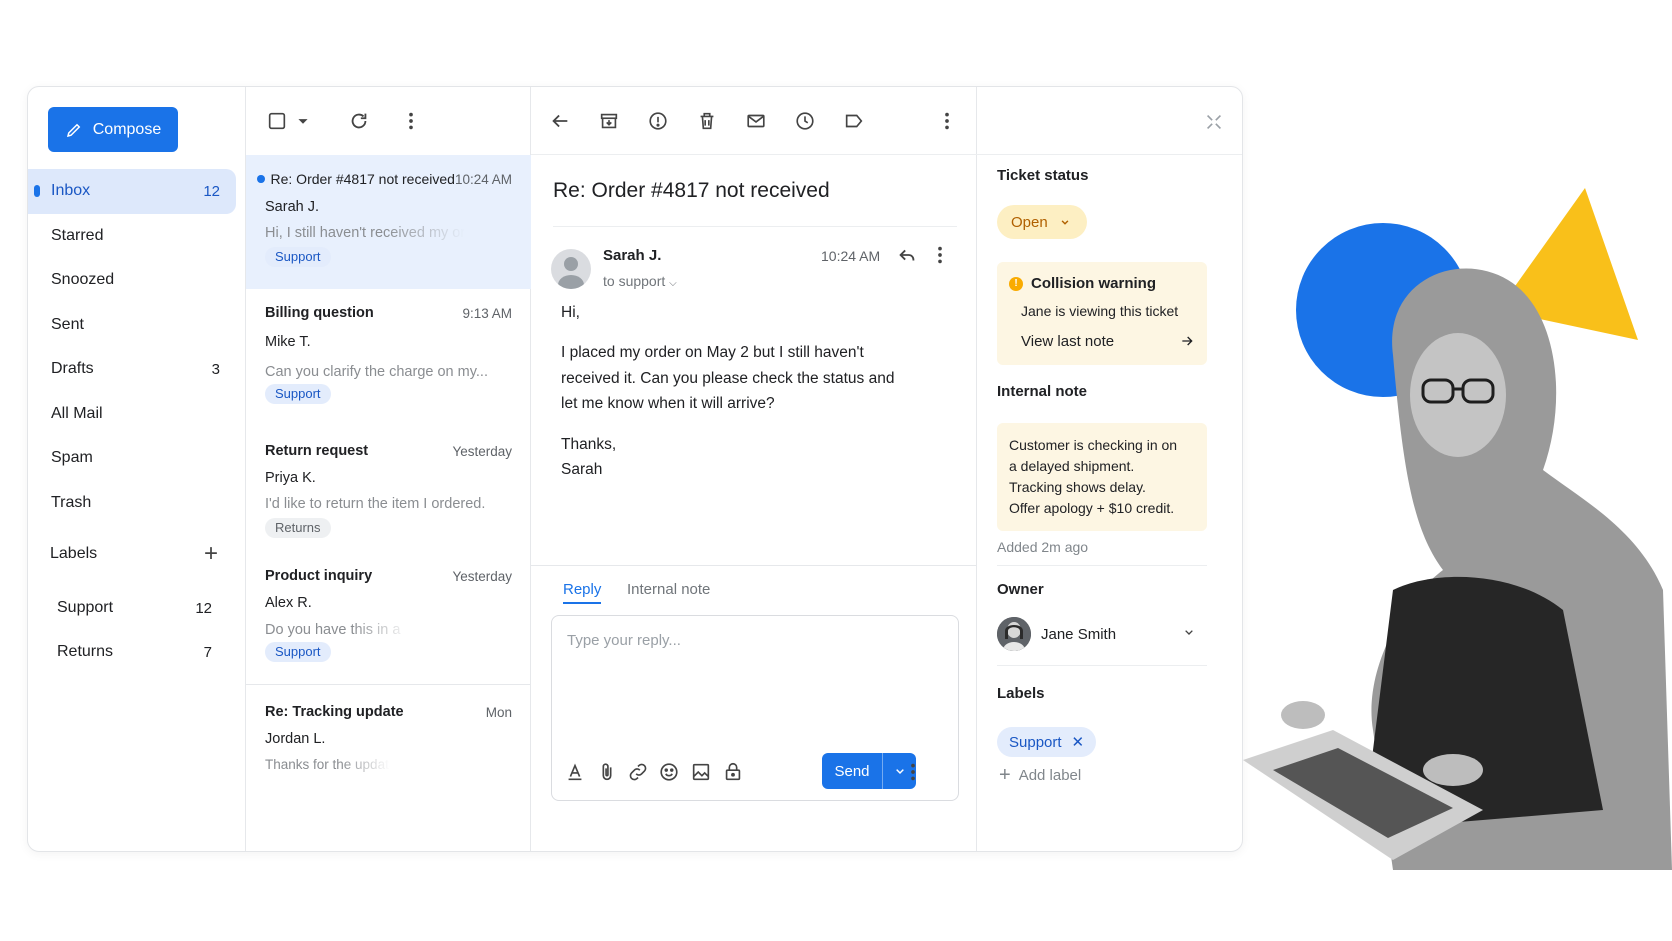  What do you see at coordinates (638, 772) in the screenshot?
I see `link-icon` at bounding box center [638, 772].